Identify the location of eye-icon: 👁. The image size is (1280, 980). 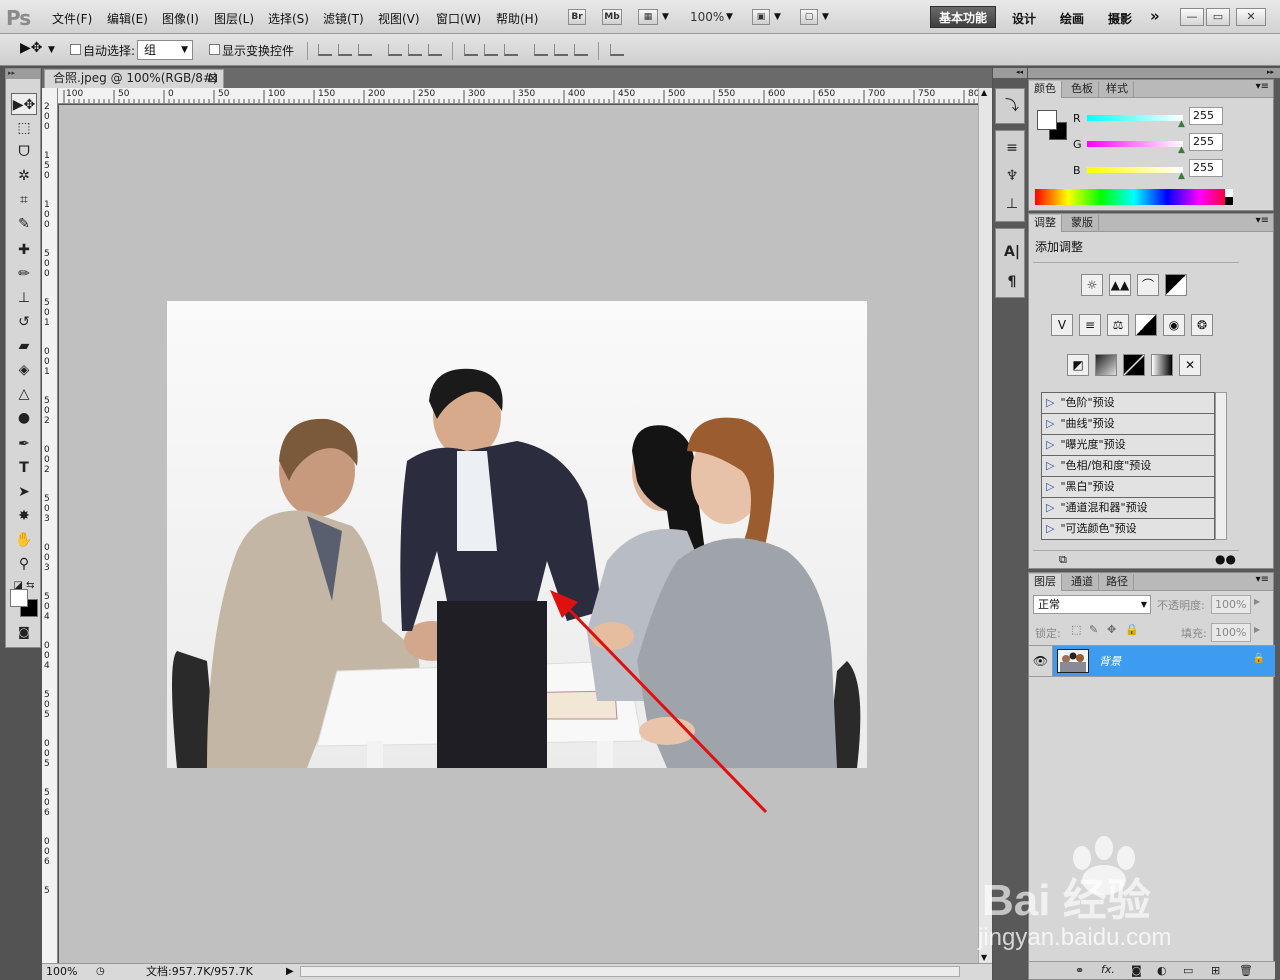
(1041, 661).